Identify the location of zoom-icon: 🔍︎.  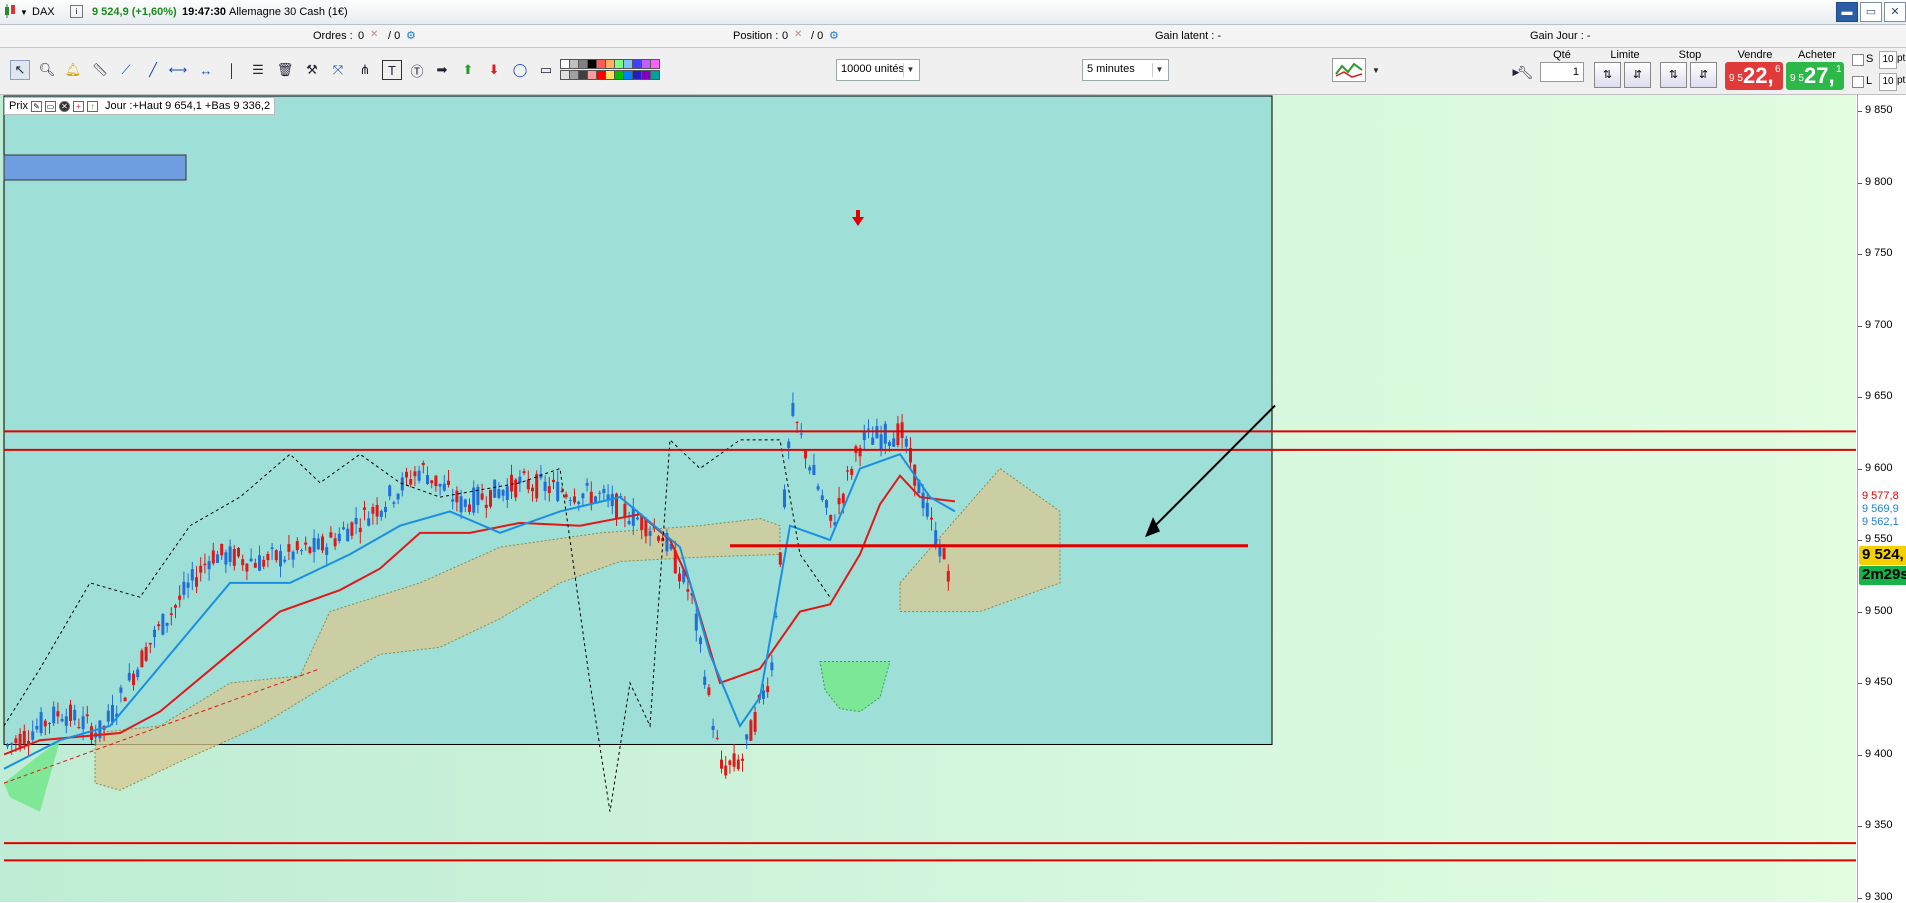
(47, 70).